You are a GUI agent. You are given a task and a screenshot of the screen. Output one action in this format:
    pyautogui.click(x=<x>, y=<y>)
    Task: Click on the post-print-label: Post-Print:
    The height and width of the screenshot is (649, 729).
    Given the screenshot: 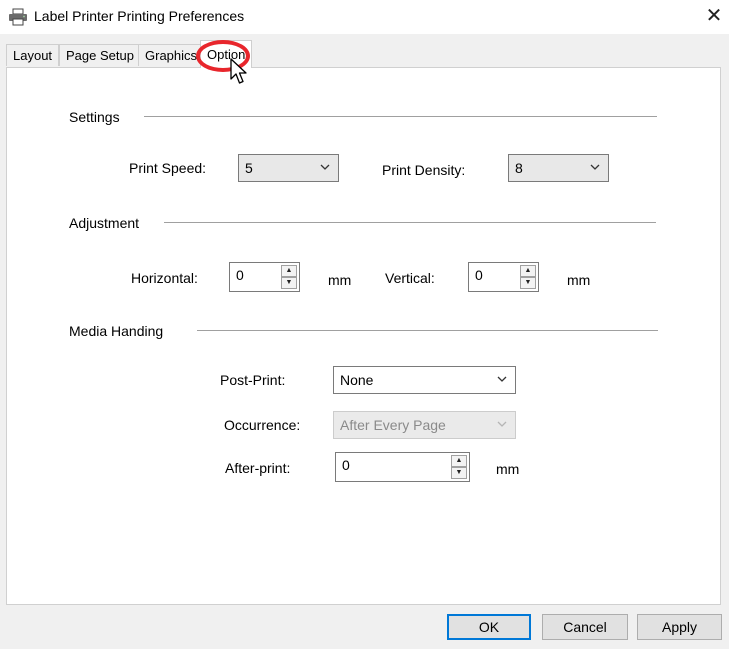 What is the action you would take?
    pyautogui.click(x=253, y=380)
    